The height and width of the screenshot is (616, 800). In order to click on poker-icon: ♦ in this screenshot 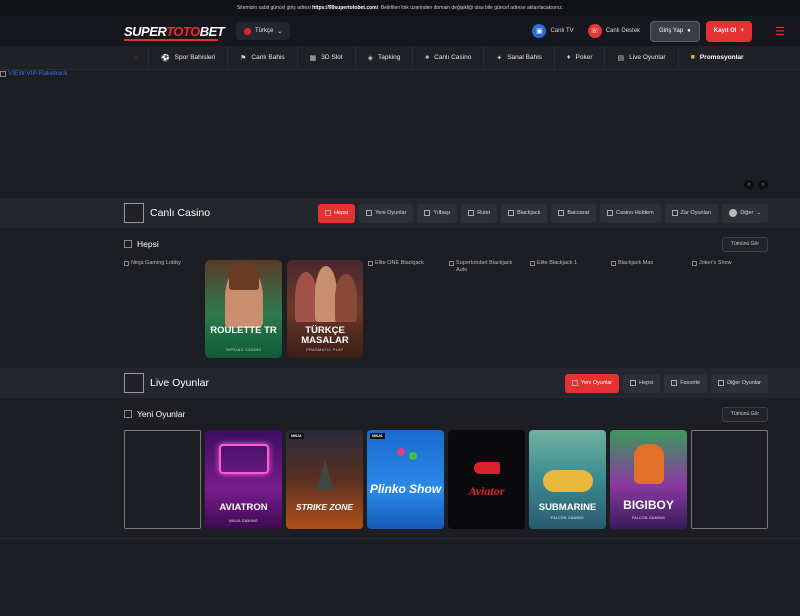, I will do `click(568, 57)`.